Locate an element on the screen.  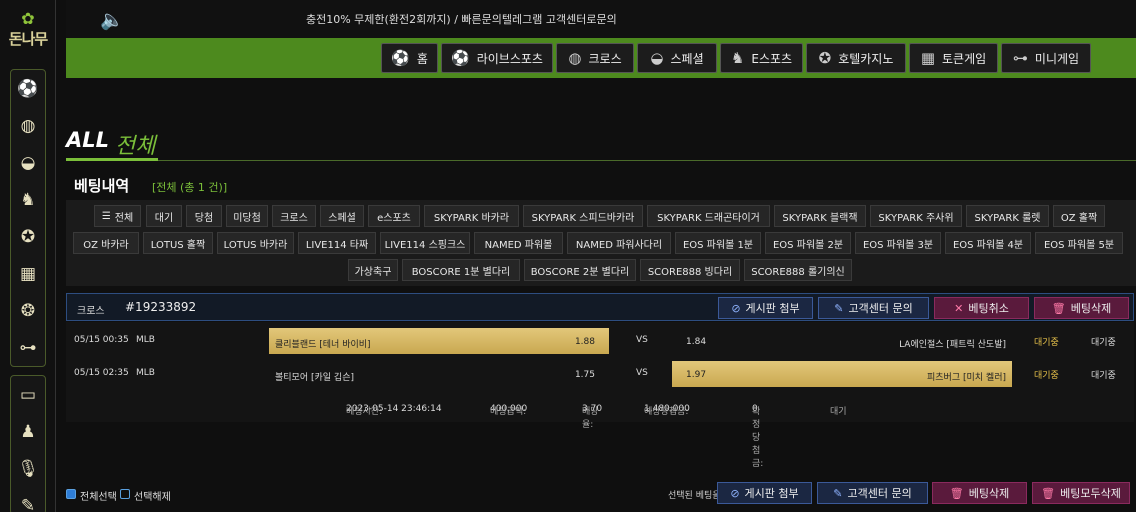
filter-item: 크로스 is located at coordinates (294, 216).